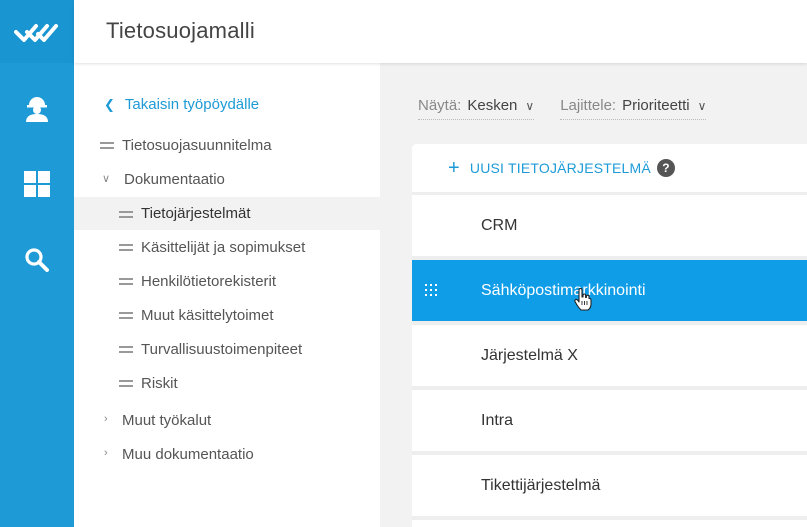 This screenshot has height=527, width=807. I want to click on logo-icon, so click(37, 31).